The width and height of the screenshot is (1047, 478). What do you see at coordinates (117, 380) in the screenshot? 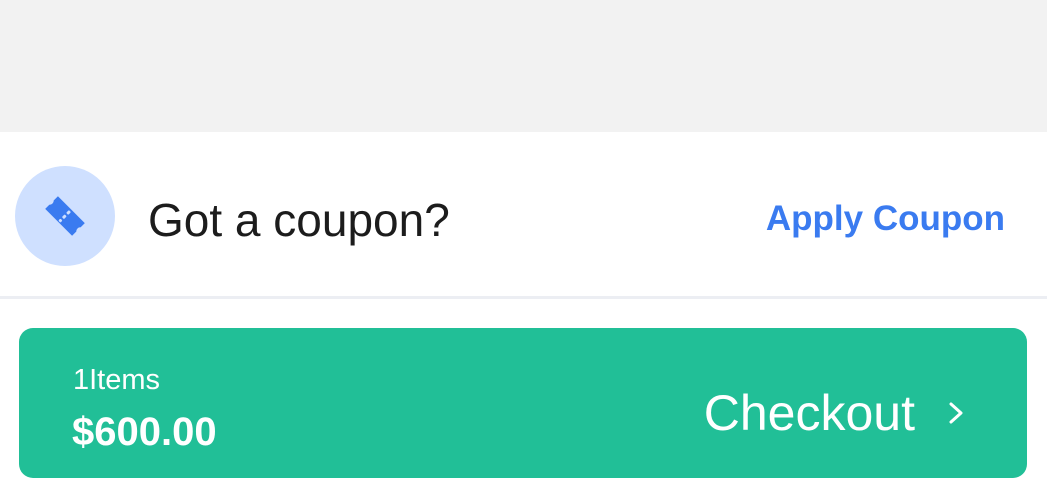
I see `items-count: 1Items` at bounding box center [117, 380].